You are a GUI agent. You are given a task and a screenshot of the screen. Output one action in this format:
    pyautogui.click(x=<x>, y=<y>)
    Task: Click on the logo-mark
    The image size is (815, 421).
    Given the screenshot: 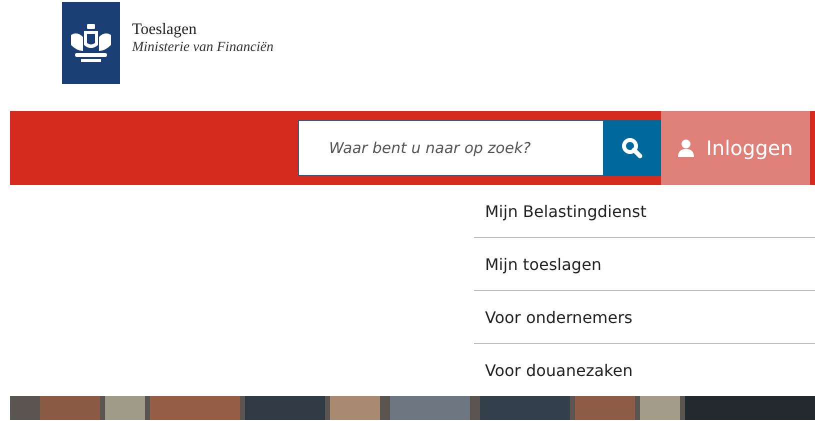 What is the action you would take?
    pyautogui.click(x=91, y=43)
    